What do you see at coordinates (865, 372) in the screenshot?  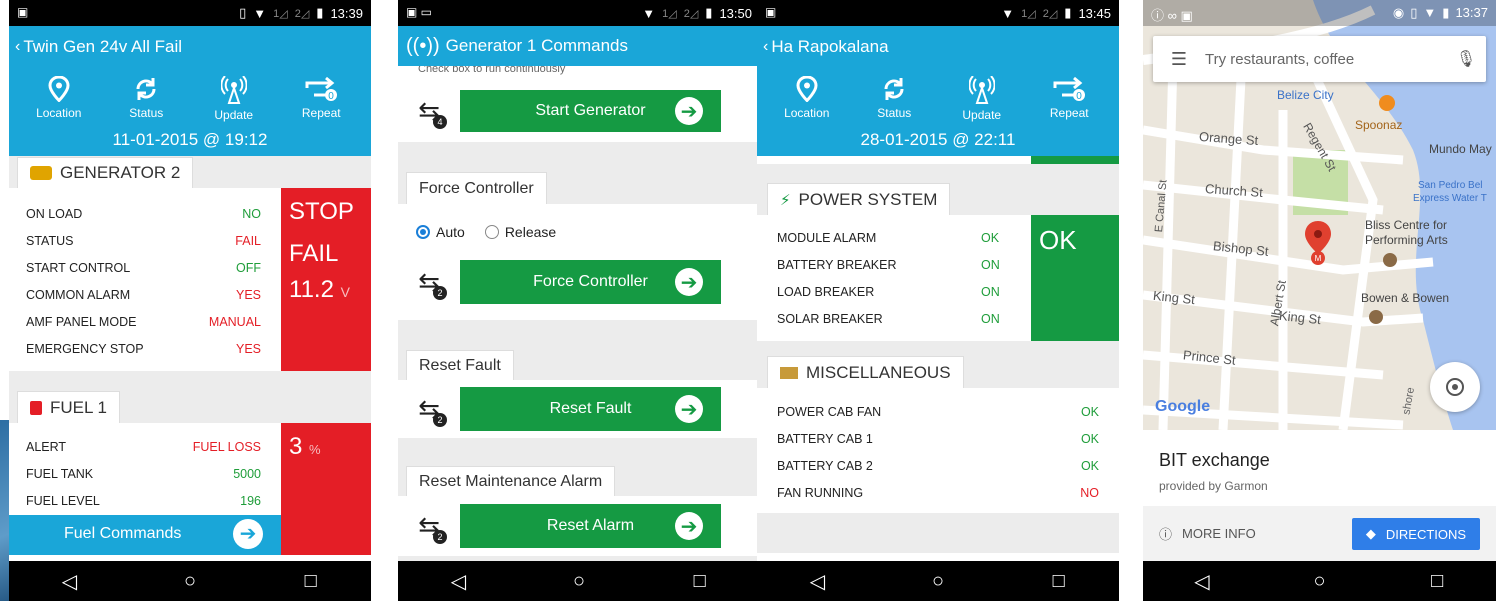 I see `miscellaneous-tab: MISCELLANEOUS` at bounding box center [865, 372].